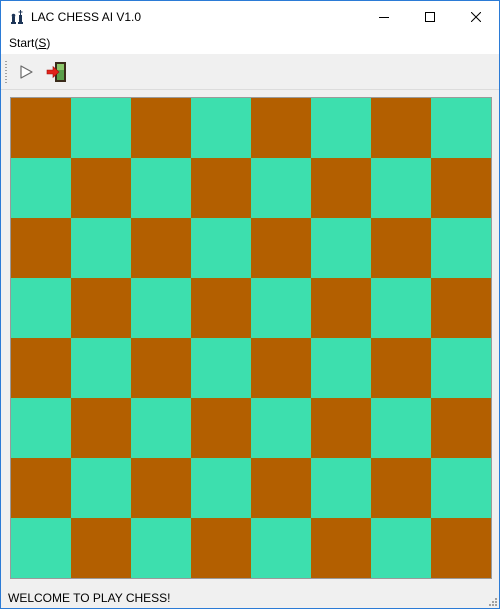 This screenshot has width=500, height=609. I want to click on board-square-h4, so click(461, 368).